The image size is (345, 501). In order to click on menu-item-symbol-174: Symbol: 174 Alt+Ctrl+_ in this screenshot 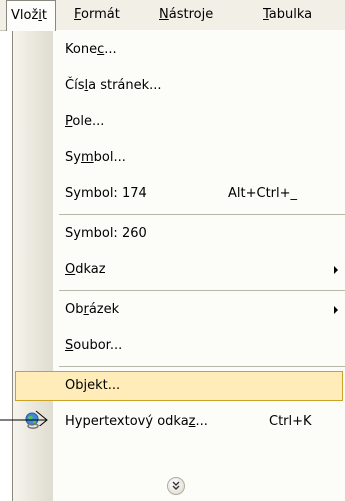, I will do `click(179, 194)`.